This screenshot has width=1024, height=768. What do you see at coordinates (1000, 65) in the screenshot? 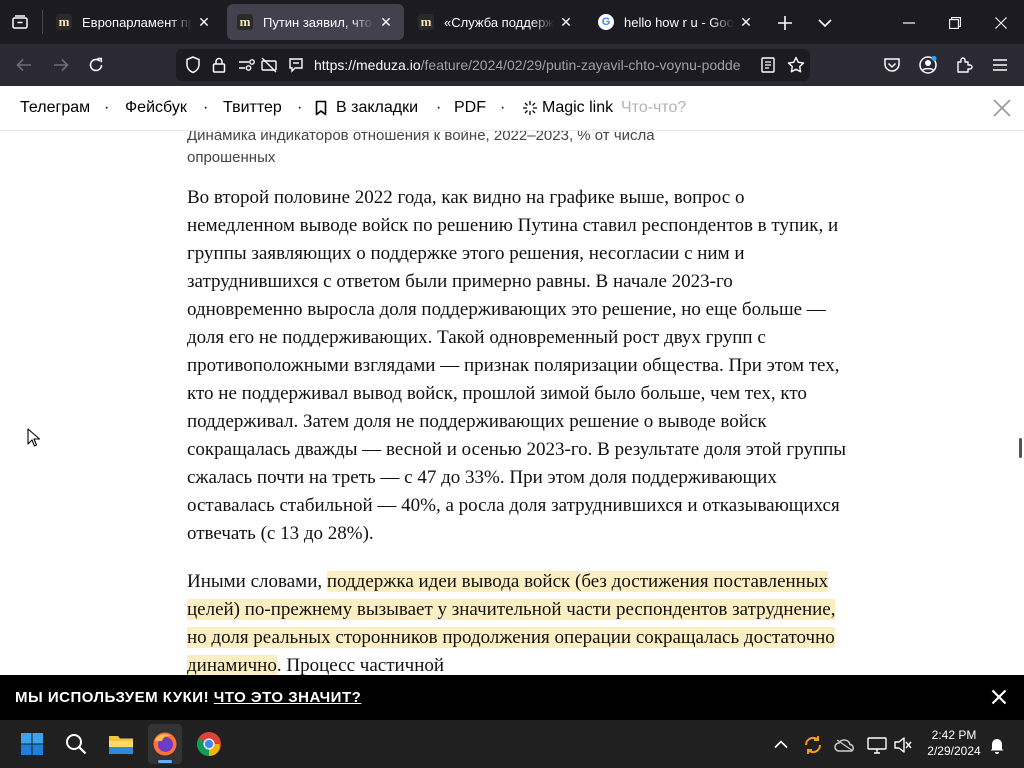
I see `app-menu-icon` at bounding box center [1000, 65].